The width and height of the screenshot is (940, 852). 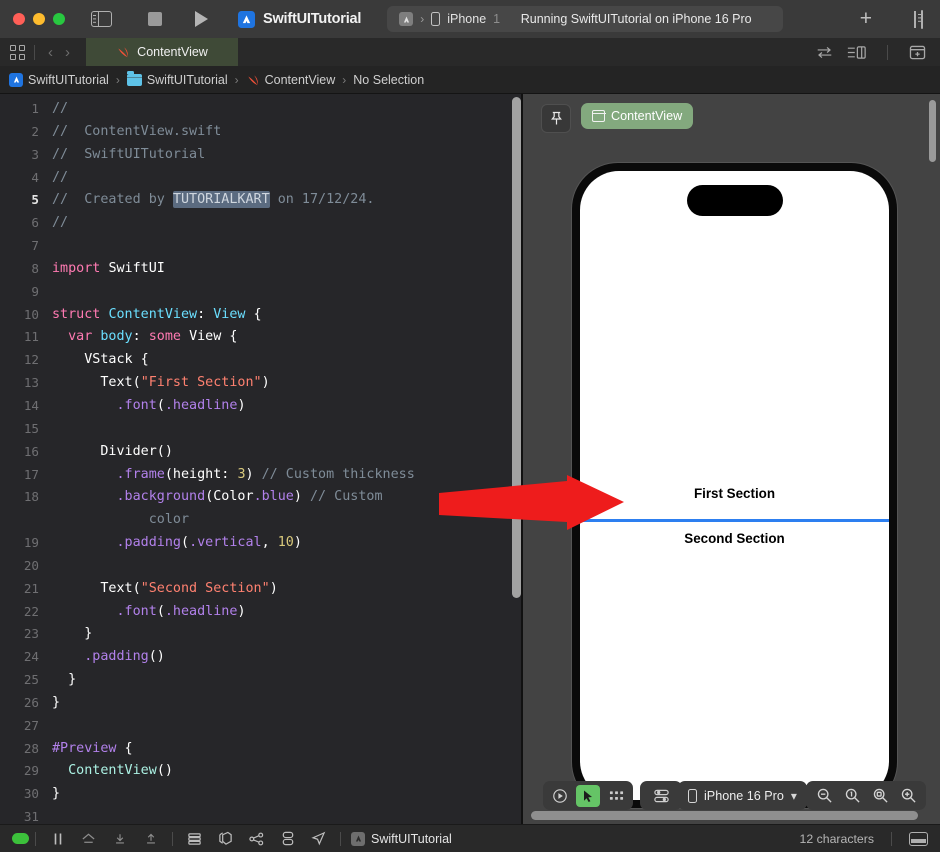 What do you see at coordinates (856, 52) in the screenshot?
I see `split-editor-icon` at bounding box center [856, 52].